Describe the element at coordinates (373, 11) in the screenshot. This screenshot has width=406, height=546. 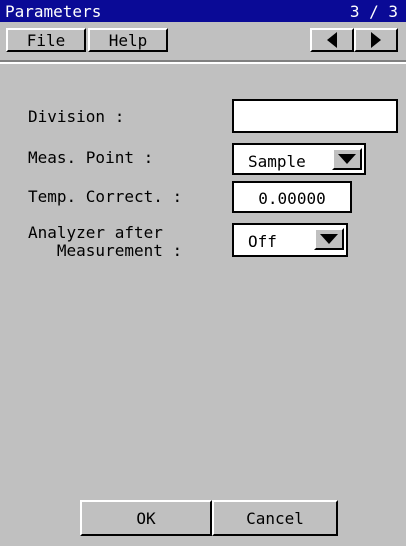
I see `page-indicator: 3 / 3` at that location.